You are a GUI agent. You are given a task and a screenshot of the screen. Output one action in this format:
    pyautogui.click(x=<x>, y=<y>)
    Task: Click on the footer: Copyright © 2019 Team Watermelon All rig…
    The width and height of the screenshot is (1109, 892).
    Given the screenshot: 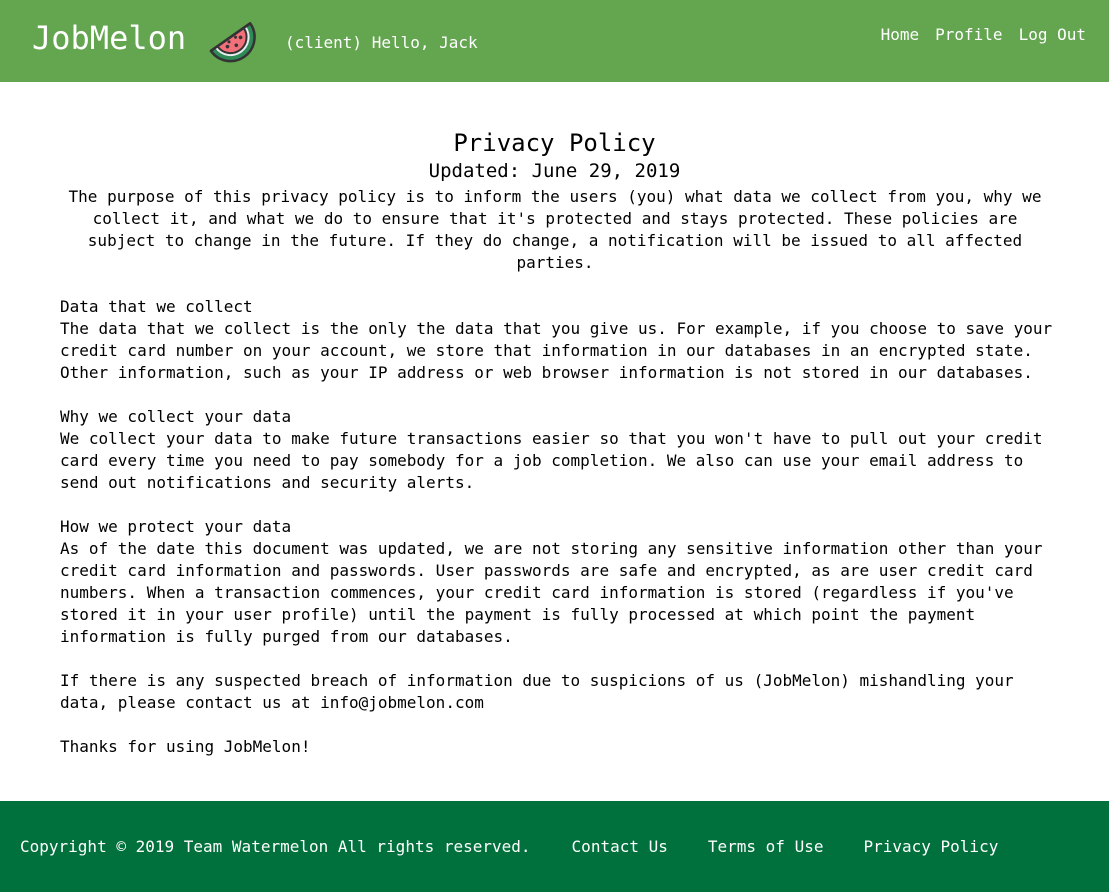 What is the action you would take?
    pyautogui.click(x=554, y=846)
    